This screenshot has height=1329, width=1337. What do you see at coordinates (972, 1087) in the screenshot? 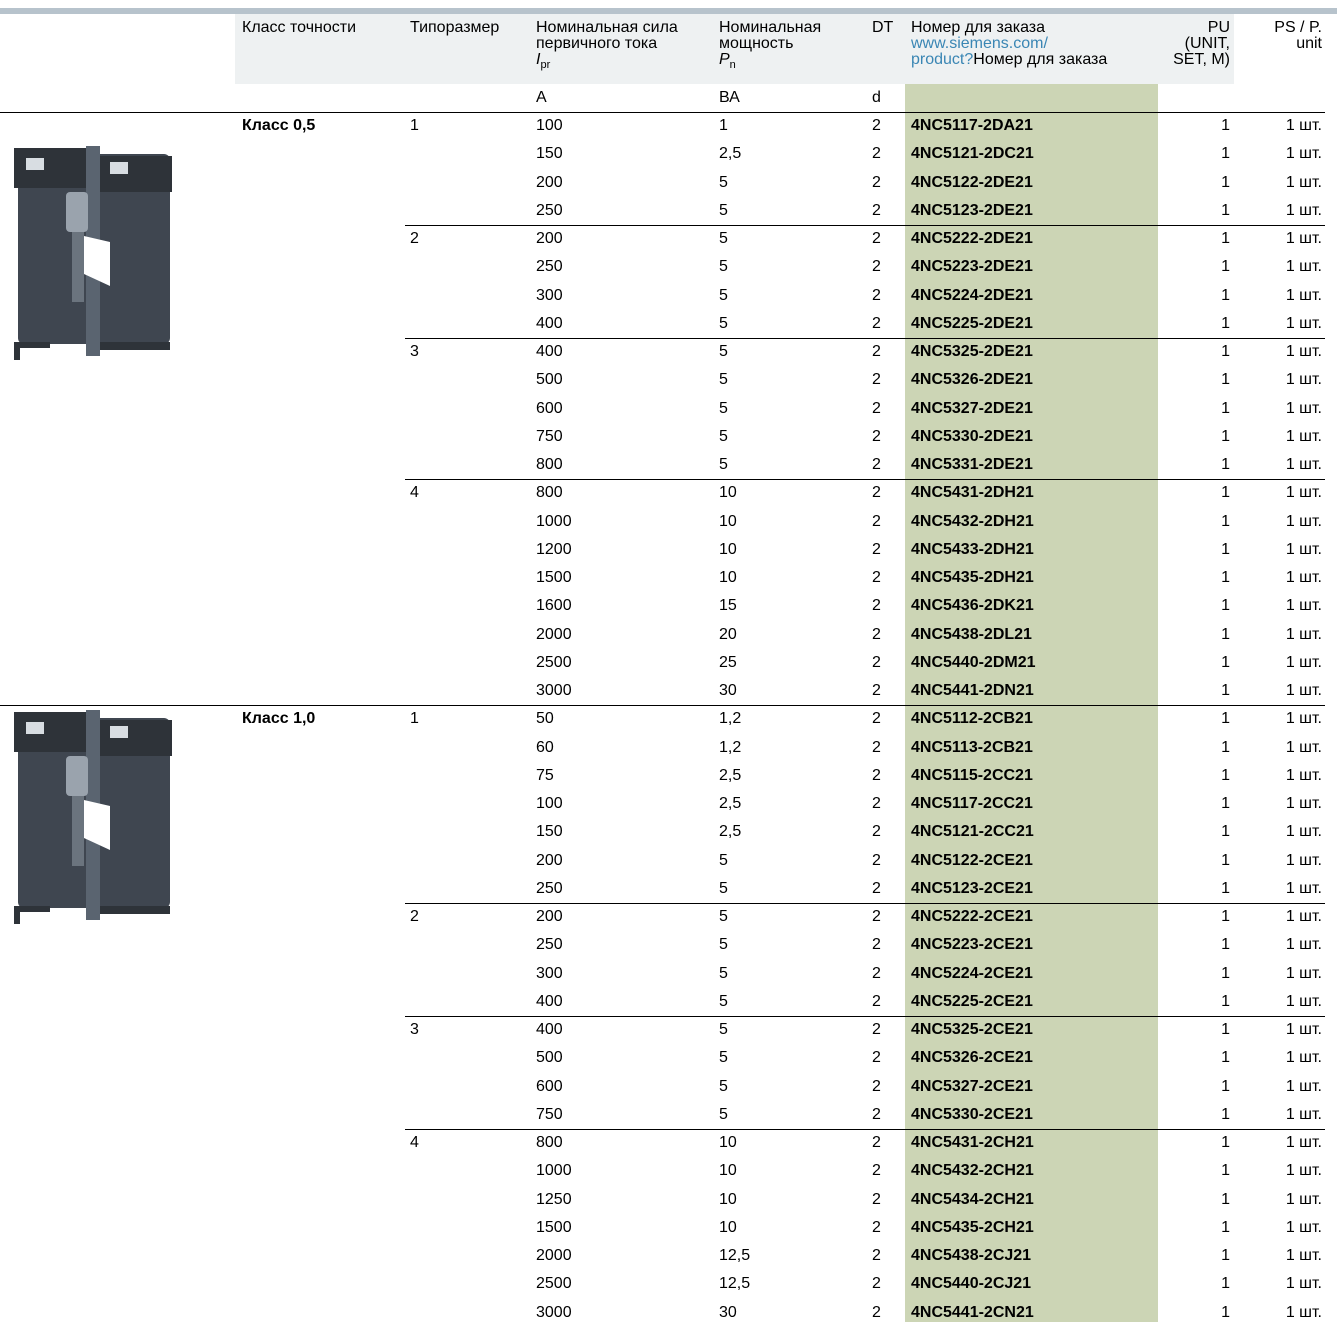
I see `order-number-cell: 4NC5327-2CE21` at bounding box center [972, 1087].